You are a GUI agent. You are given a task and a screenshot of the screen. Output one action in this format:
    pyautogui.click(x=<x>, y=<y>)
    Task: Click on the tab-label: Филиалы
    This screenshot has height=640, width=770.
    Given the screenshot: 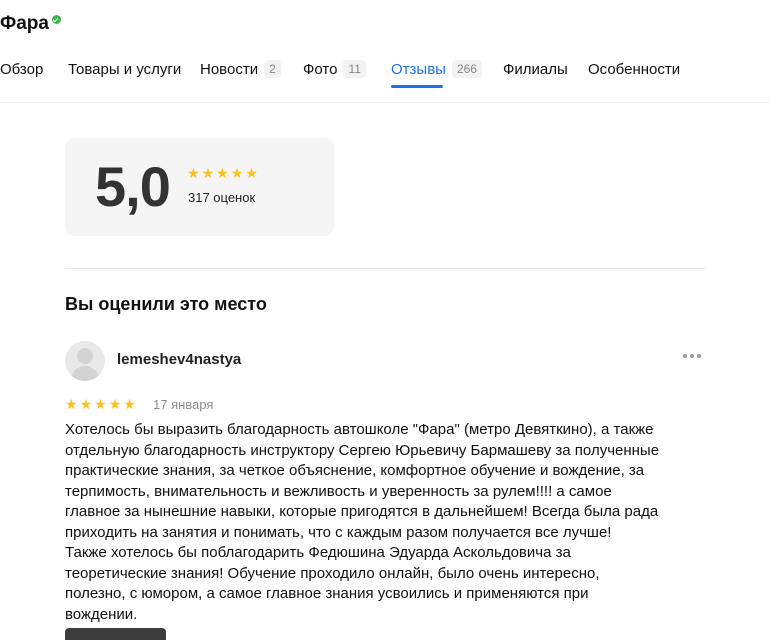 What is the action you would take?
    pyautogui.click(x=535, y=69)
    